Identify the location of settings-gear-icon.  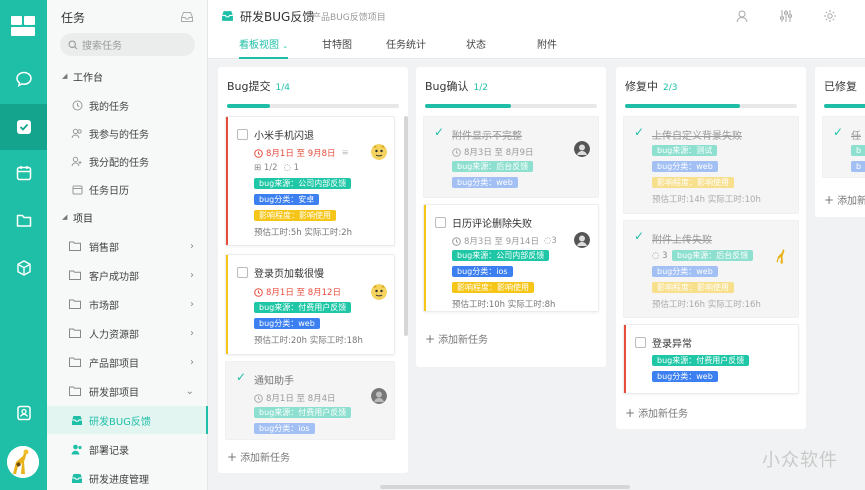
(830, 17).